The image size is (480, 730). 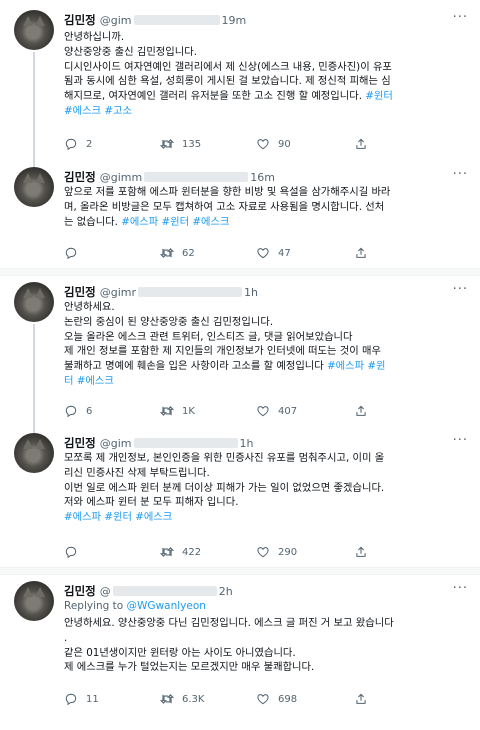 What do you see at coordinates (105, 591) in the screenshot?
I see `user-handle: @` at bounding box center [105, 591].